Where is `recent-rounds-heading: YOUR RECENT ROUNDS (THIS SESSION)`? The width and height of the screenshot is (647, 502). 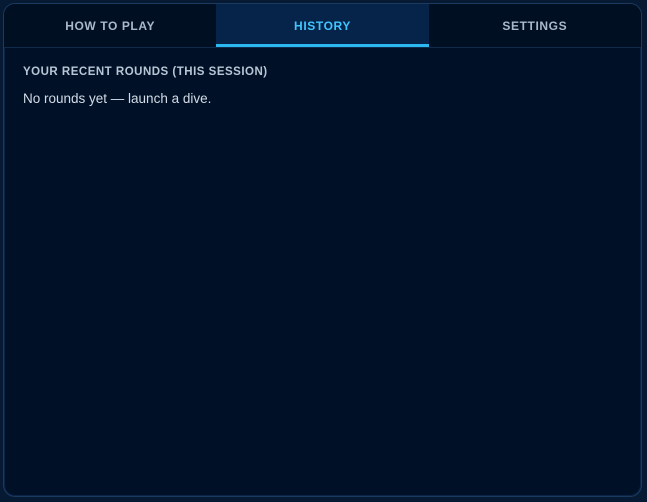
recent-rounds-heading: YOUR RECENT ROUNDS (THIS SESSION) is located at coordinates (145, 72).